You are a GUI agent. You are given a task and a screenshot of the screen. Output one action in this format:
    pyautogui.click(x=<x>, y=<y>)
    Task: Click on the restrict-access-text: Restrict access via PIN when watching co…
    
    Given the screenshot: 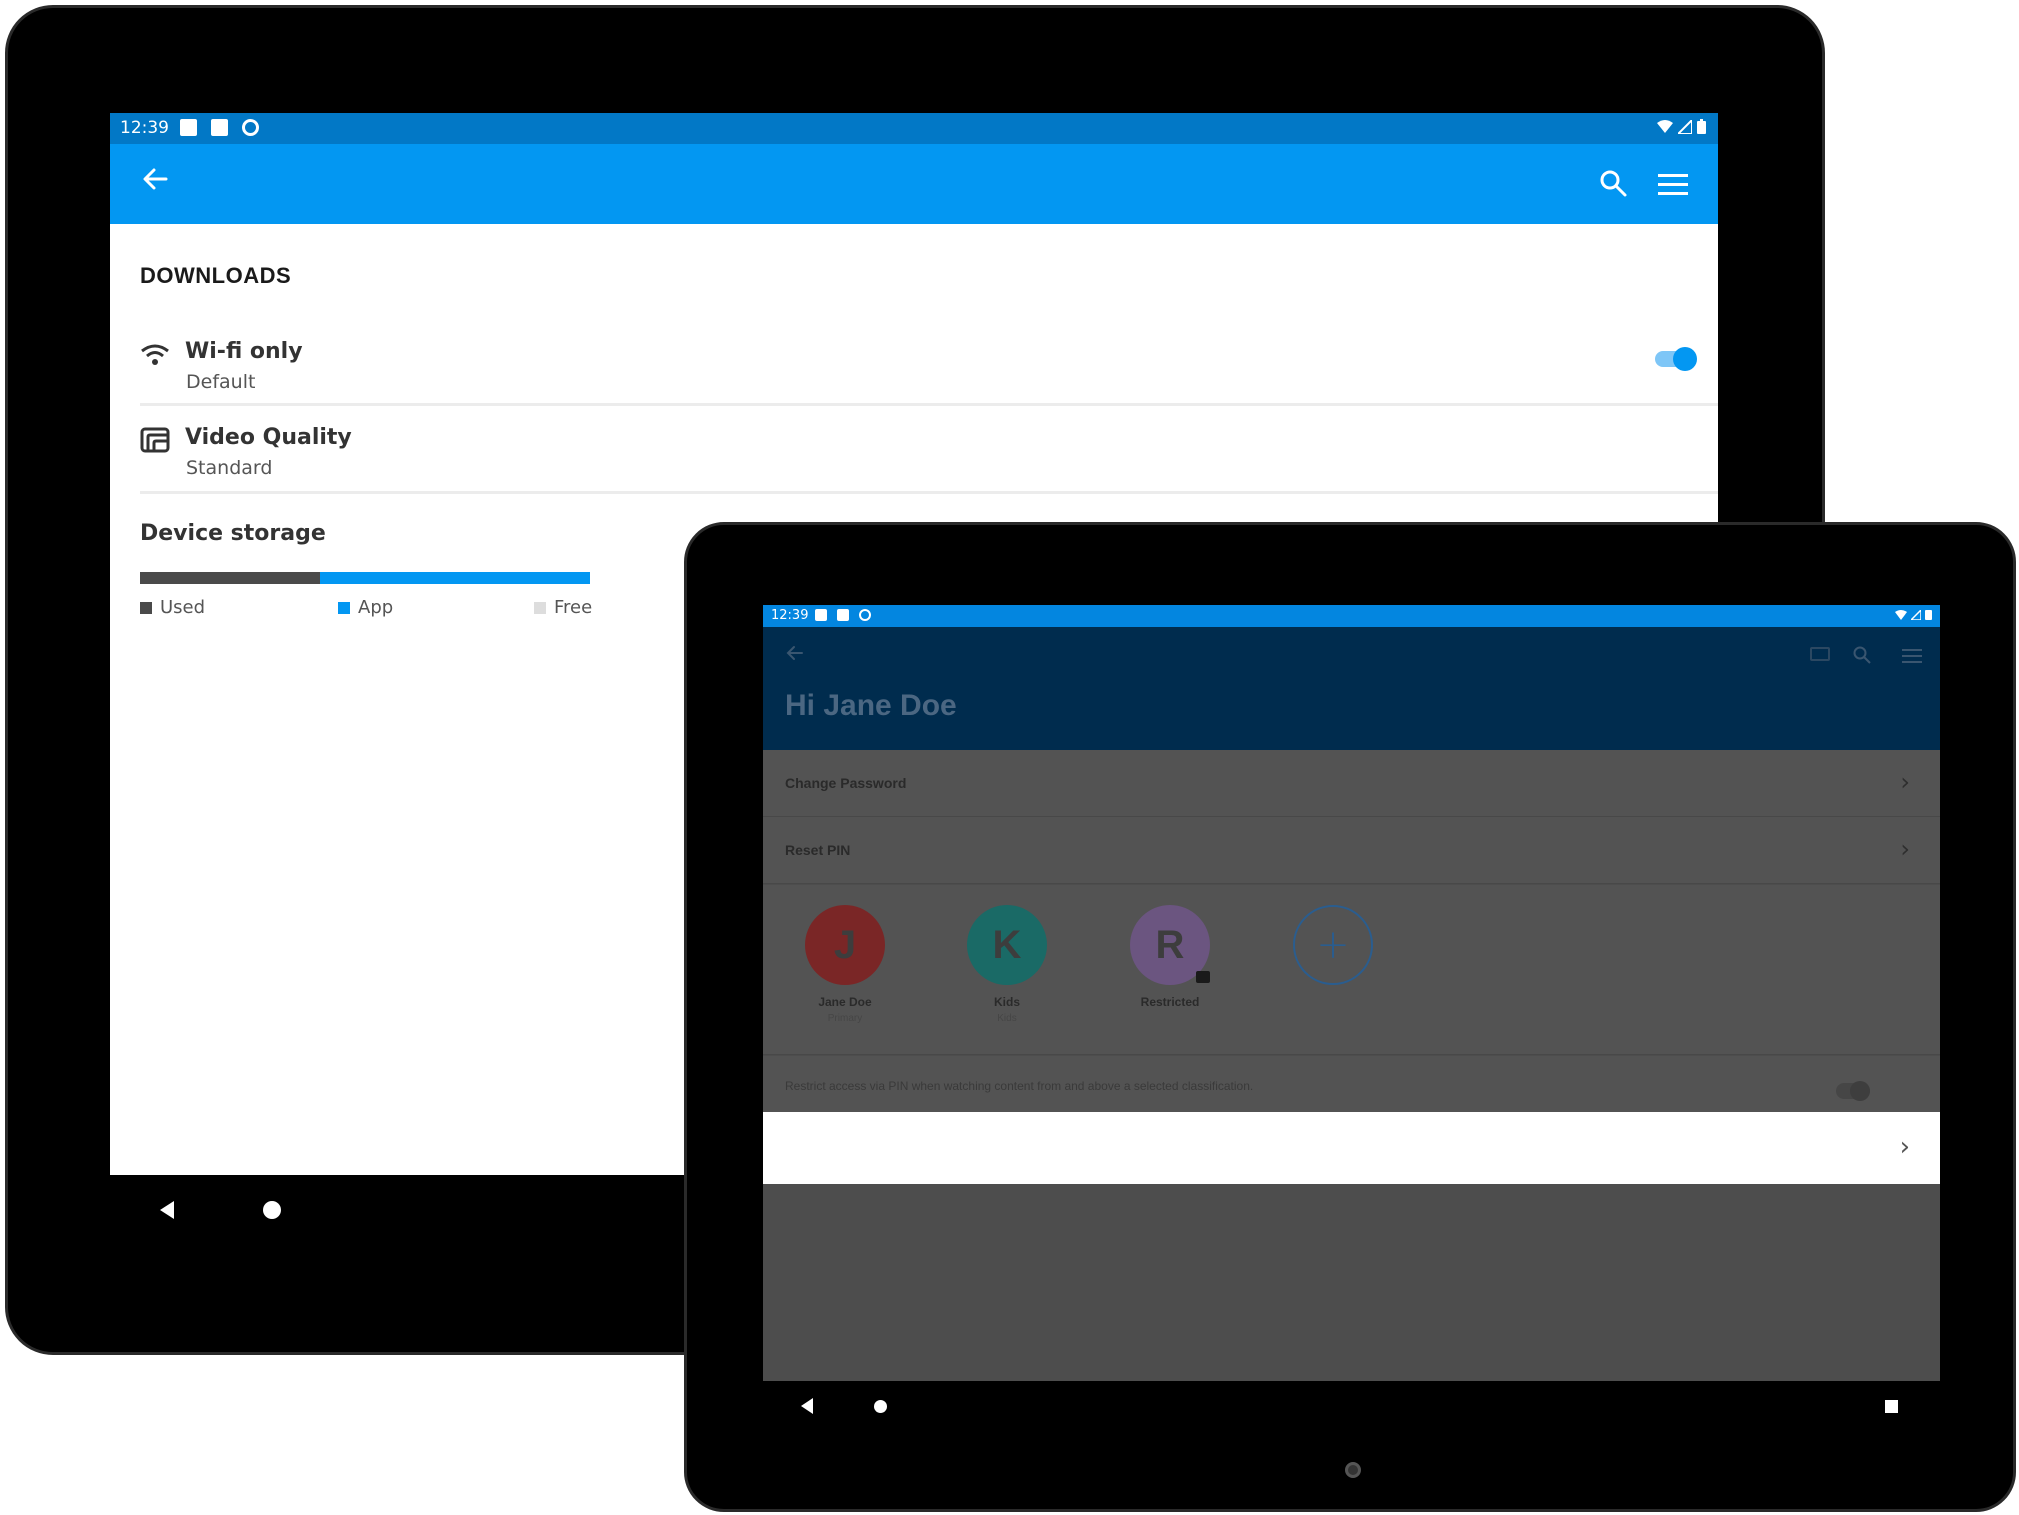 What is the action you would take?
    pyautogui.click(x=1019, y=1086)
    